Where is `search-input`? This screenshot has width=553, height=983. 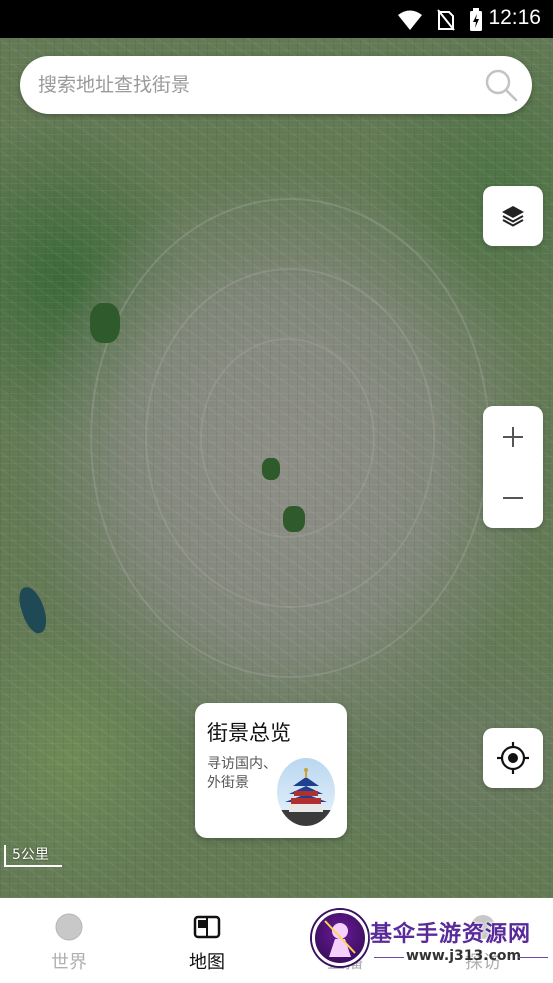
search-input is located at coordinates (253, 85).